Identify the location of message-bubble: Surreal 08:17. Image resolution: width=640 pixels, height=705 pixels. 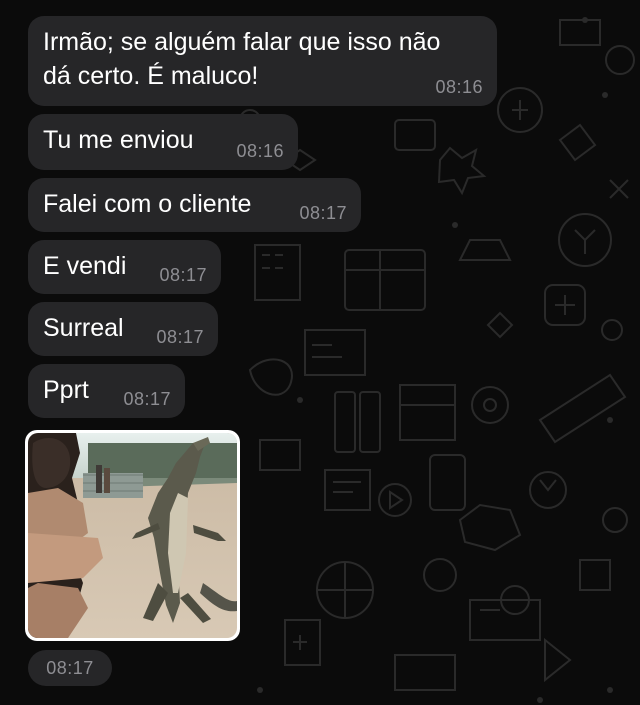
(123, 329).